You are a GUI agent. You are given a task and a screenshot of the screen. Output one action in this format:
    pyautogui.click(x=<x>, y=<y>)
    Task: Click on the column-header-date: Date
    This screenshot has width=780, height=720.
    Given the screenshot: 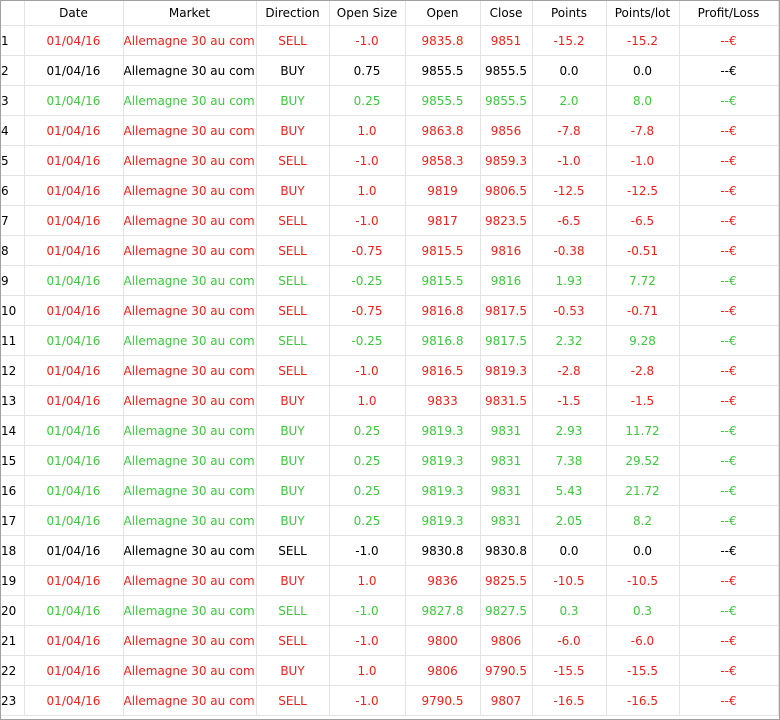 What is the action you would take?
    pyautogui.click(x=74, y=13)
    